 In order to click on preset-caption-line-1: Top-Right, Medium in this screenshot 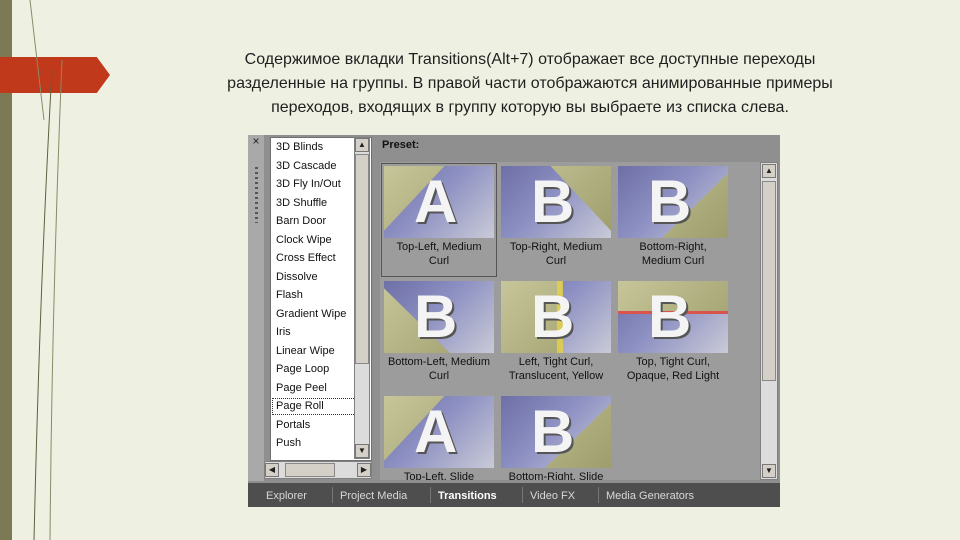, I will do `click(556, 247)`.